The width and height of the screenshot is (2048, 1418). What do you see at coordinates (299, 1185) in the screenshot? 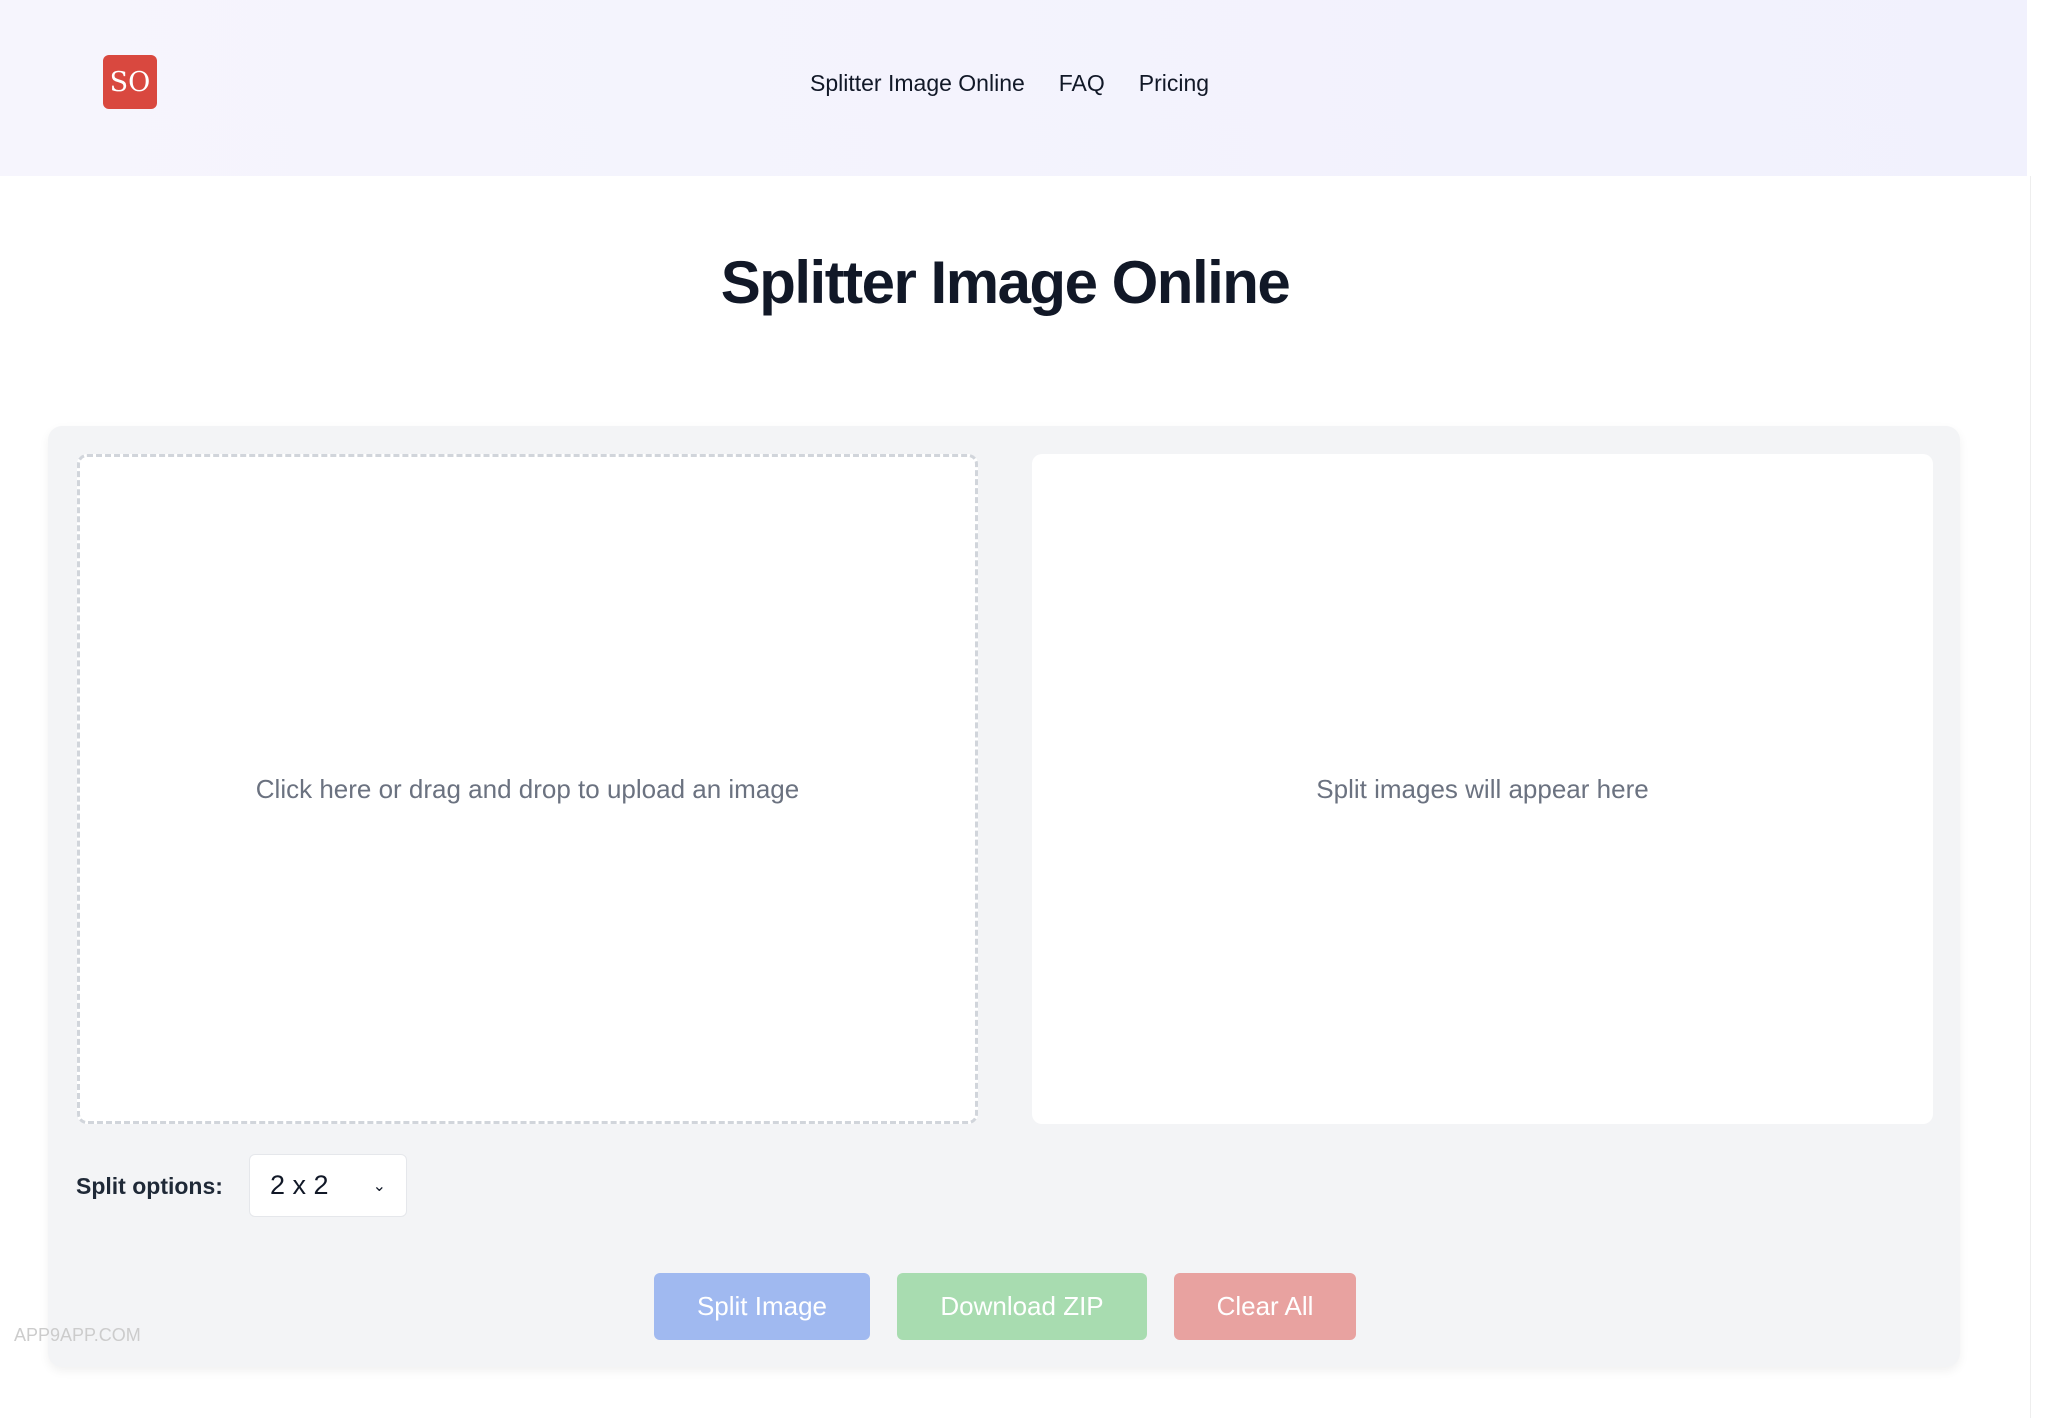
I see `split-value: 2 x 2` at bounding box center [299, 1185].